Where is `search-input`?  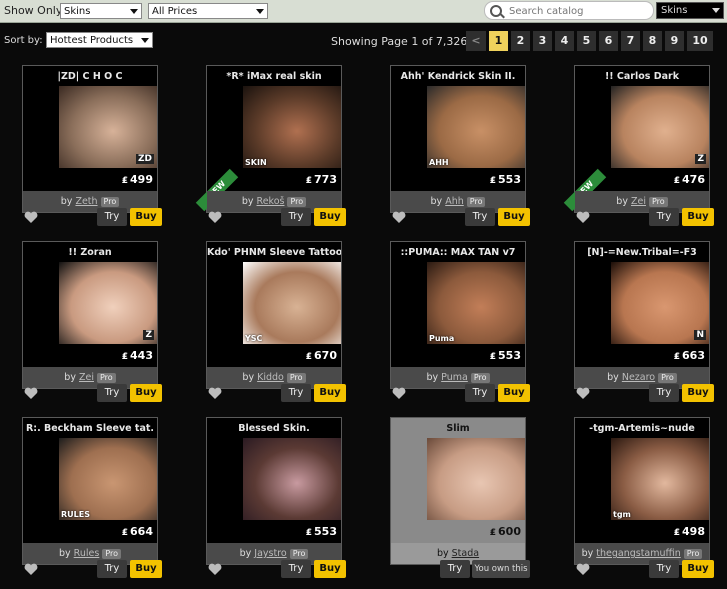
search-input is located at coordinates (579, 11).